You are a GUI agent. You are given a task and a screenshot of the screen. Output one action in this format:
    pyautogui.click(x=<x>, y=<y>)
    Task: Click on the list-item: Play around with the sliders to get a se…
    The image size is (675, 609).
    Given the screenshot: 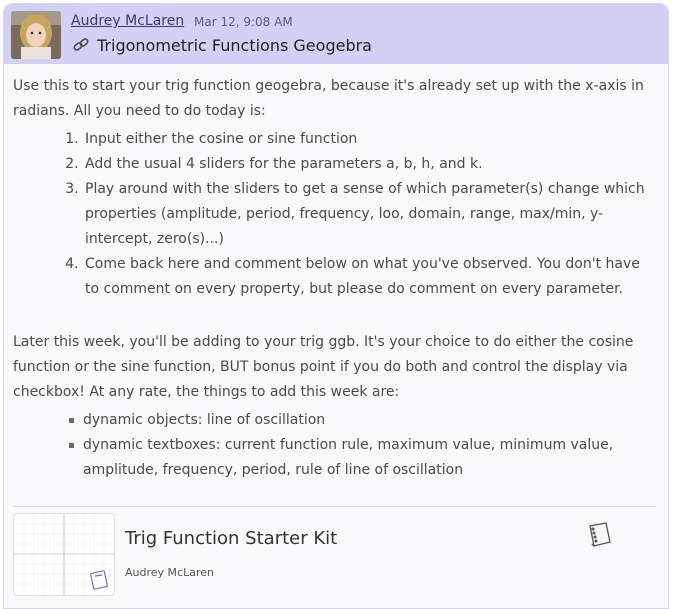 What is the action you would take?
    pyautogui.click(x=370, y=214)
    